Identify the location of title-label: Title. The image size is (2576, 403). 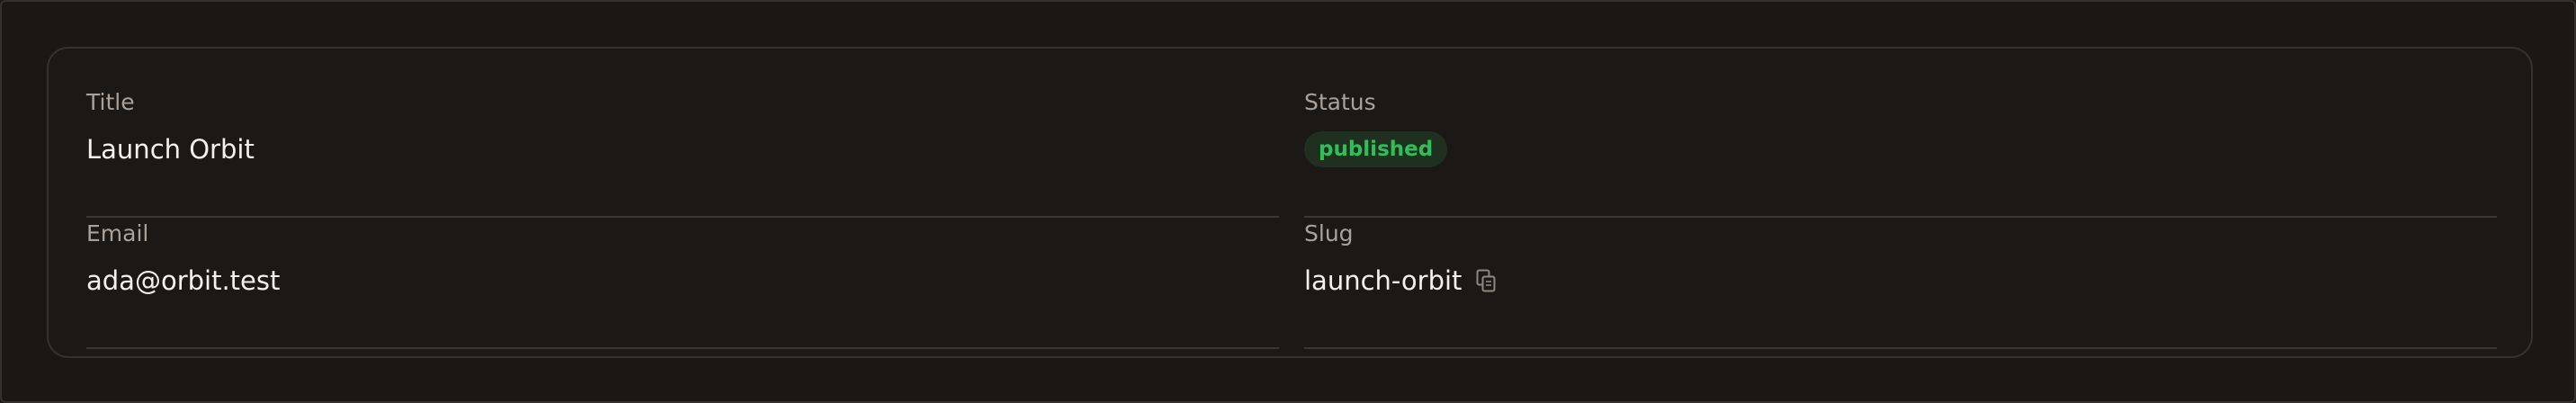
(110, 102).